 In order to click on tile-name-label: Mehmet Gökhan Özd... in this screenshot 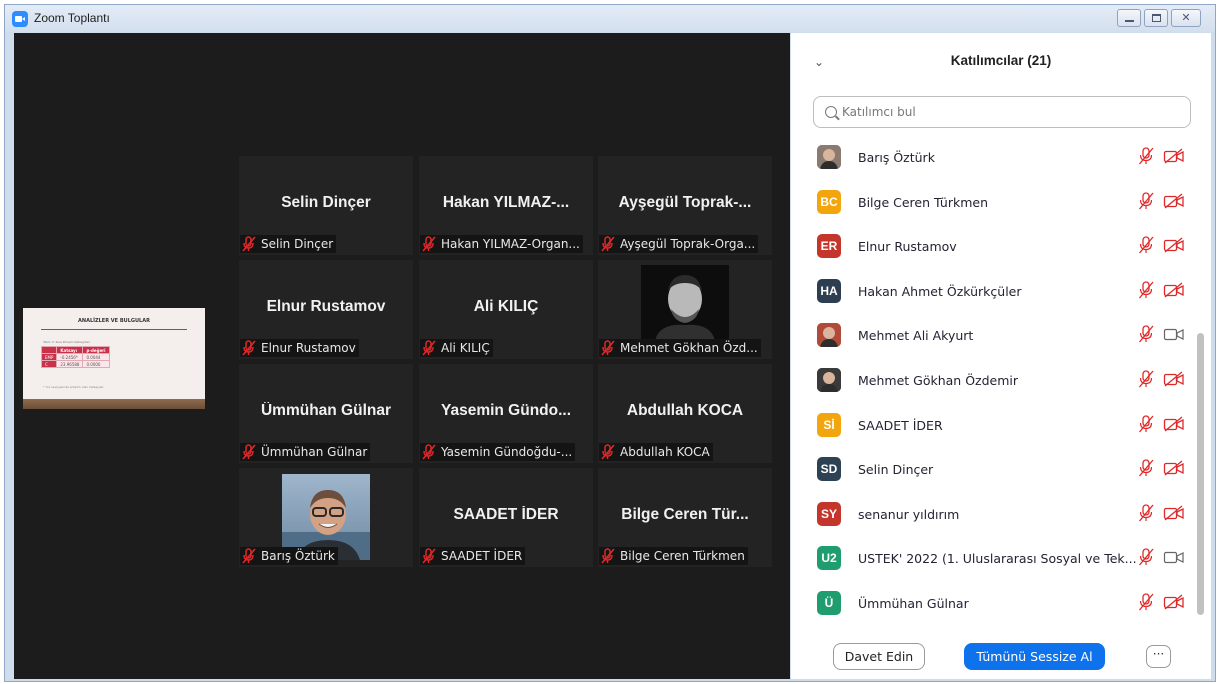, I will do `click(680, 348)`.